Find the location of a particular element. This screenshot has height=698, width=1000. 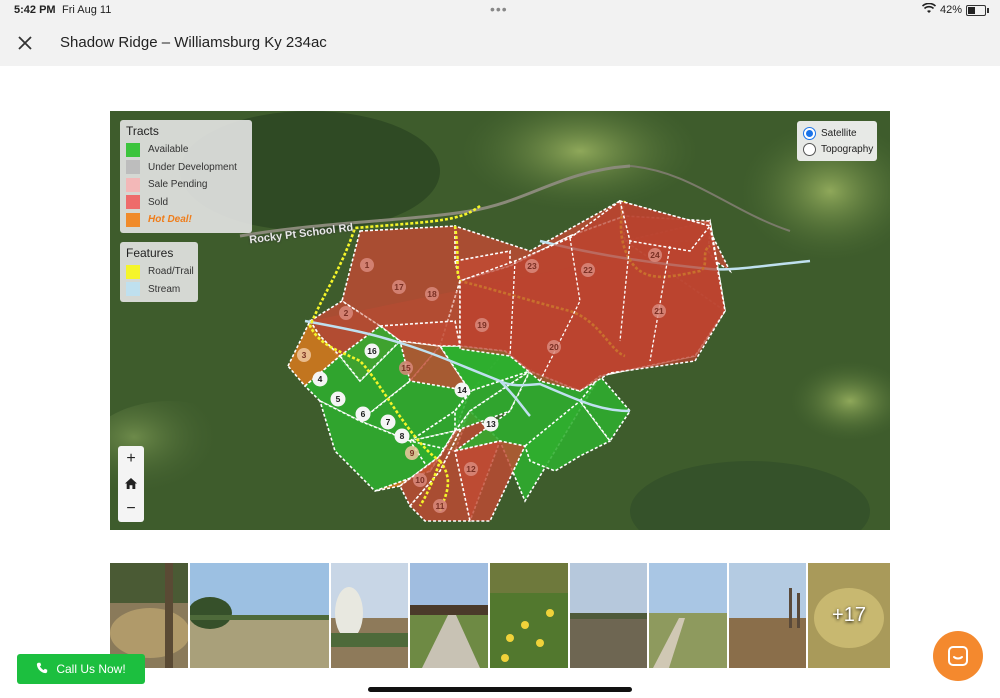

zoom-out-button: − is located at coordinates (131, 508).